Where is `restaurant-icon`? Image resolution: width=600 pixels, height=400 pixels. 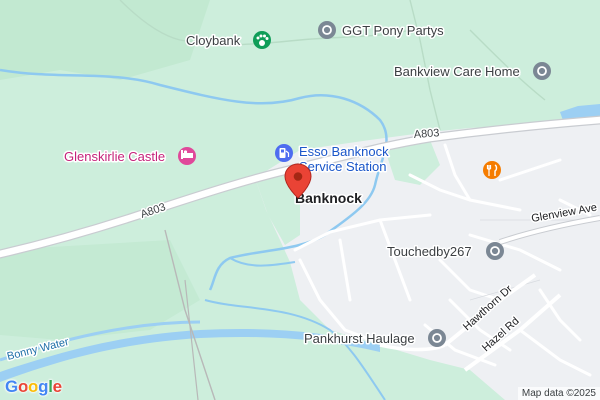
restaurant-icon is located at coordinates (492, 170).